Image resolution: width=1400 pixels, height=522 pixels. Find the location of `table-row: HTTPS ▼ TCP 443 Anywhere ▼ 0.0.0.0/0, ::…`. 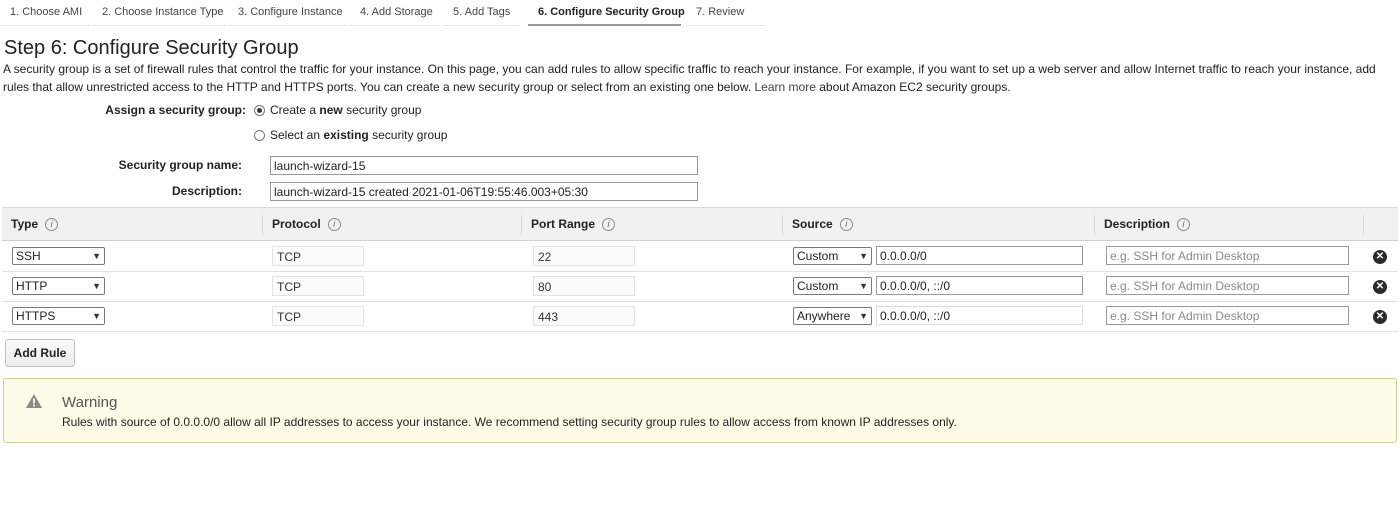

table-row: HTTPS ▼ TCP 443 Anywhere ▼ 0.0.0.0/0, ::… is located at coordinates (700, 316).